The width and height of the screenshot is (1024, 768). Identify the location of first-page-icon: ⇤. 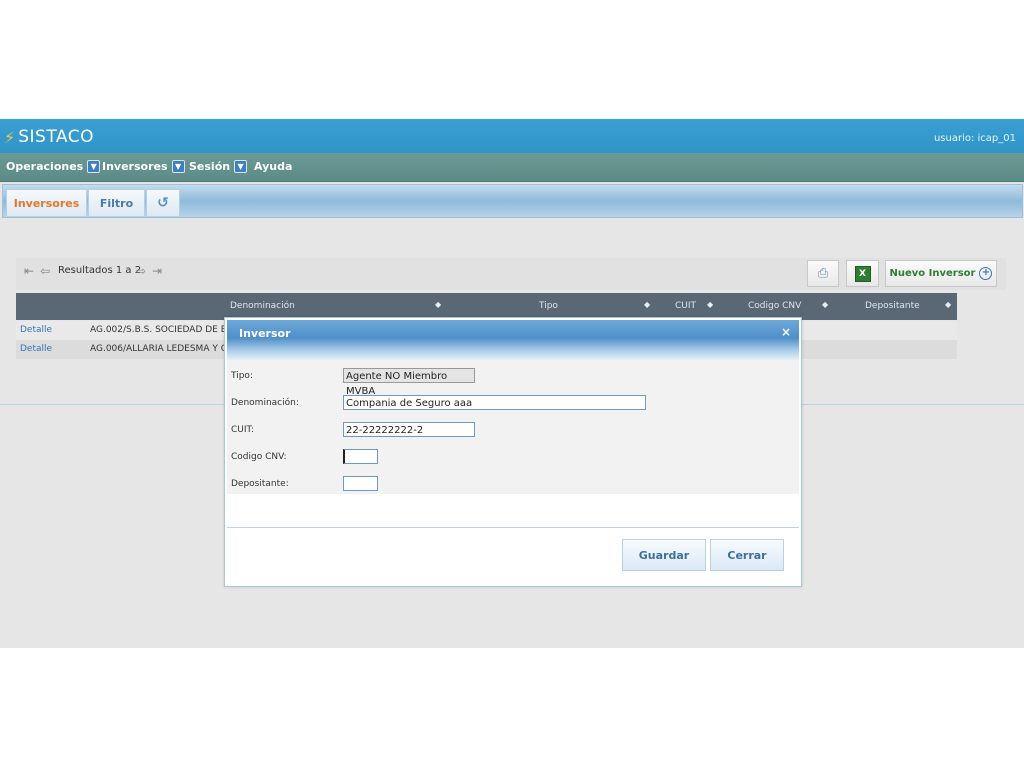
(29, 271).